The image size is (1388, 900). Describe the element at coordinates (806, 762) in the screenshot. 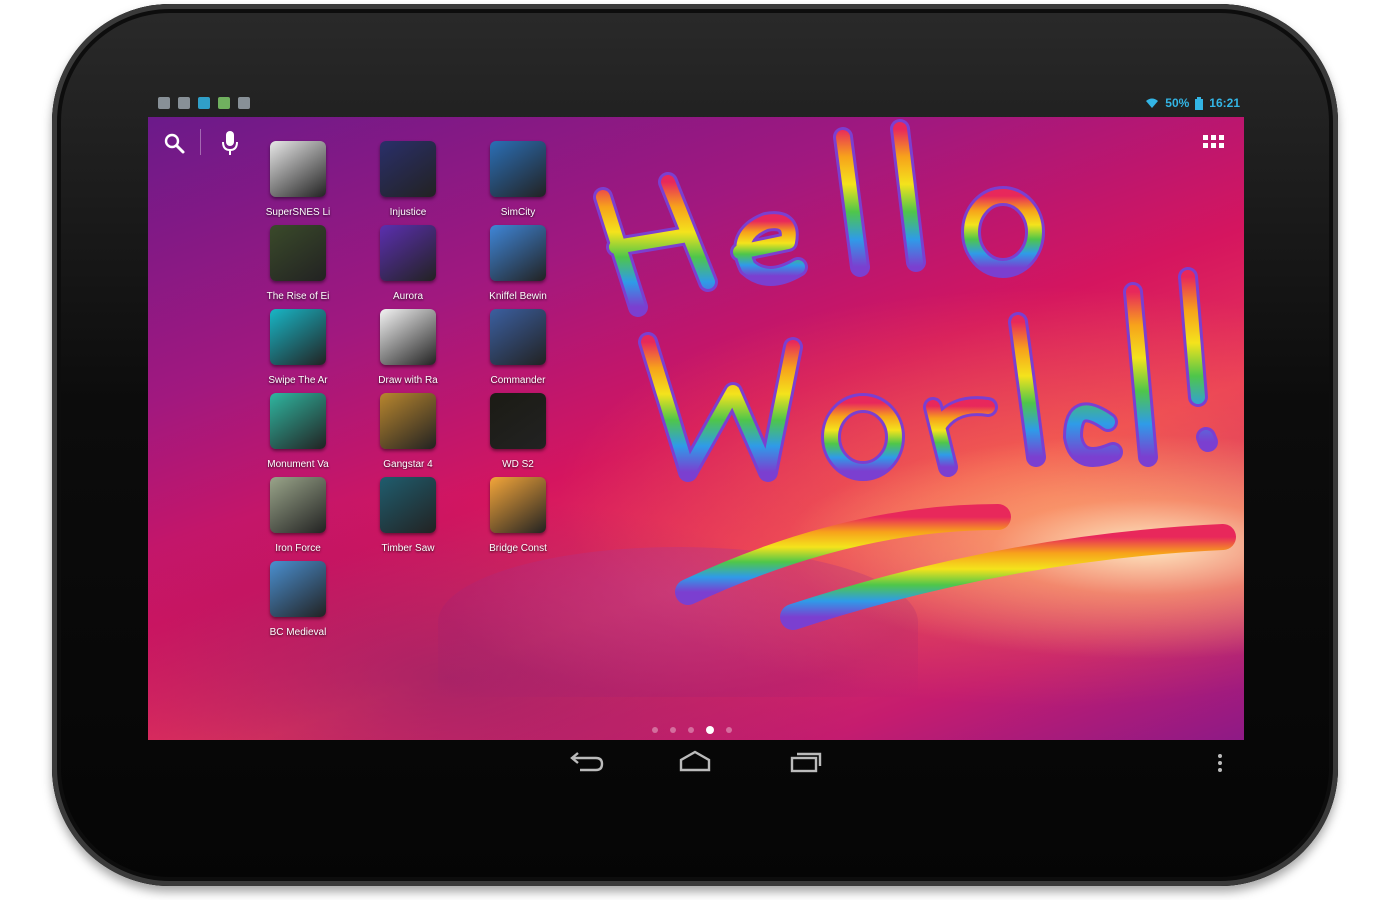

I see `recent-apps-icon` at that location.